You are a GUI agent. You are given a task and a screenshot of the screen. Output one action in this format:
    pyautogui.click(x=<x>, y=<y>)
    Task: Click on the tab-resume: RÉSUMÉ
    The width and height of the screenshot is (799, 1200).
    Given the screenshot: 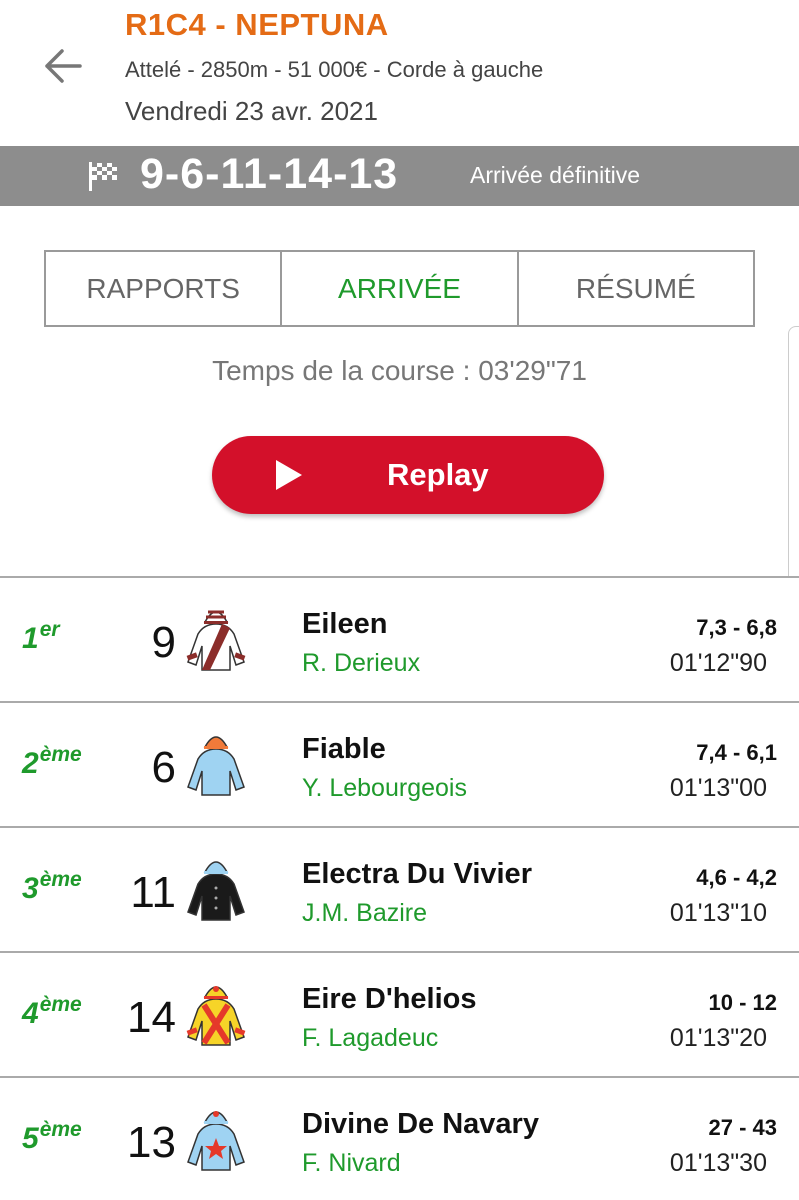 What is the action you would take?
    pyautogui.click(x=636, y=288)
    